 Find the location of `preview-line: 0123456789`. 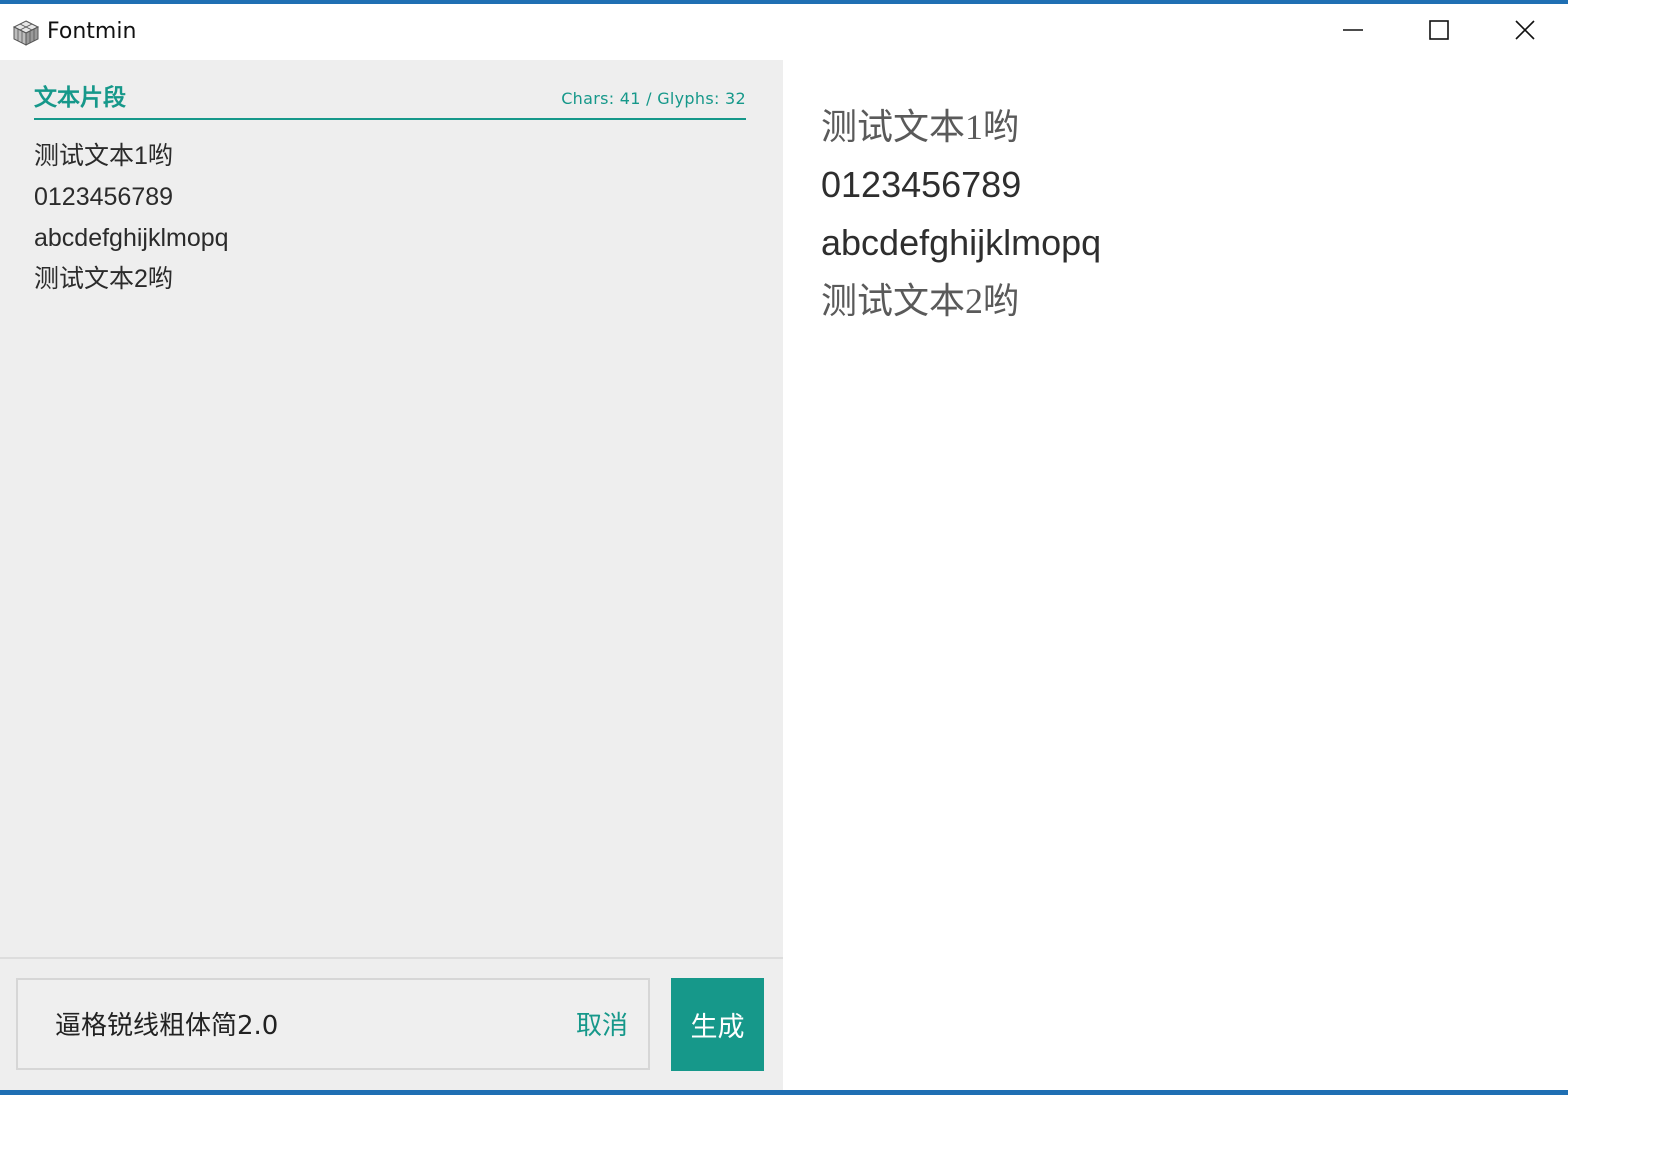

preview-line: 0123456789 is located at coordinates (921, 184).